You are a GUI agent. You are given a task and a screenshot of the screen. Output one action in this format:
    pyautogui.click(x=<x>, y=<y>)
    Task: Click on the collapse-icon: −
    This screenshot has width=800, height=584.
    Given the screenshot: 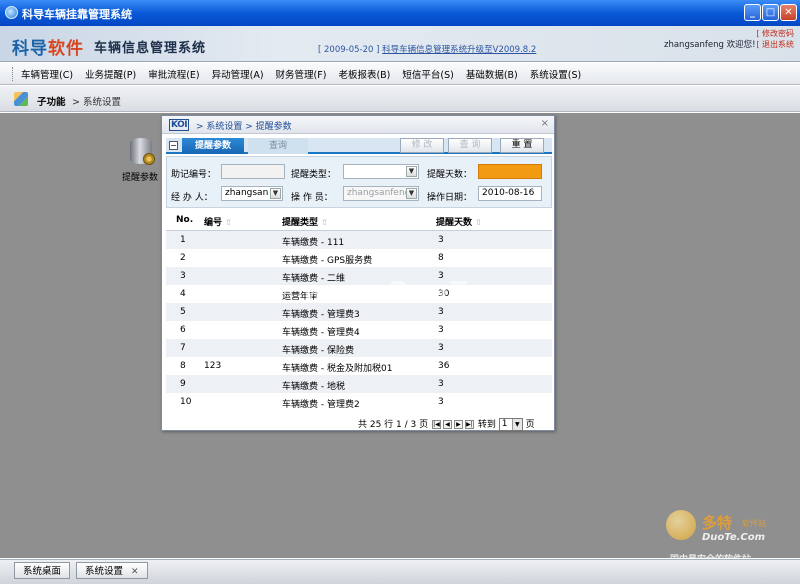 What is the action you would take?
    pyautogui.click(x=173, y=145)
    